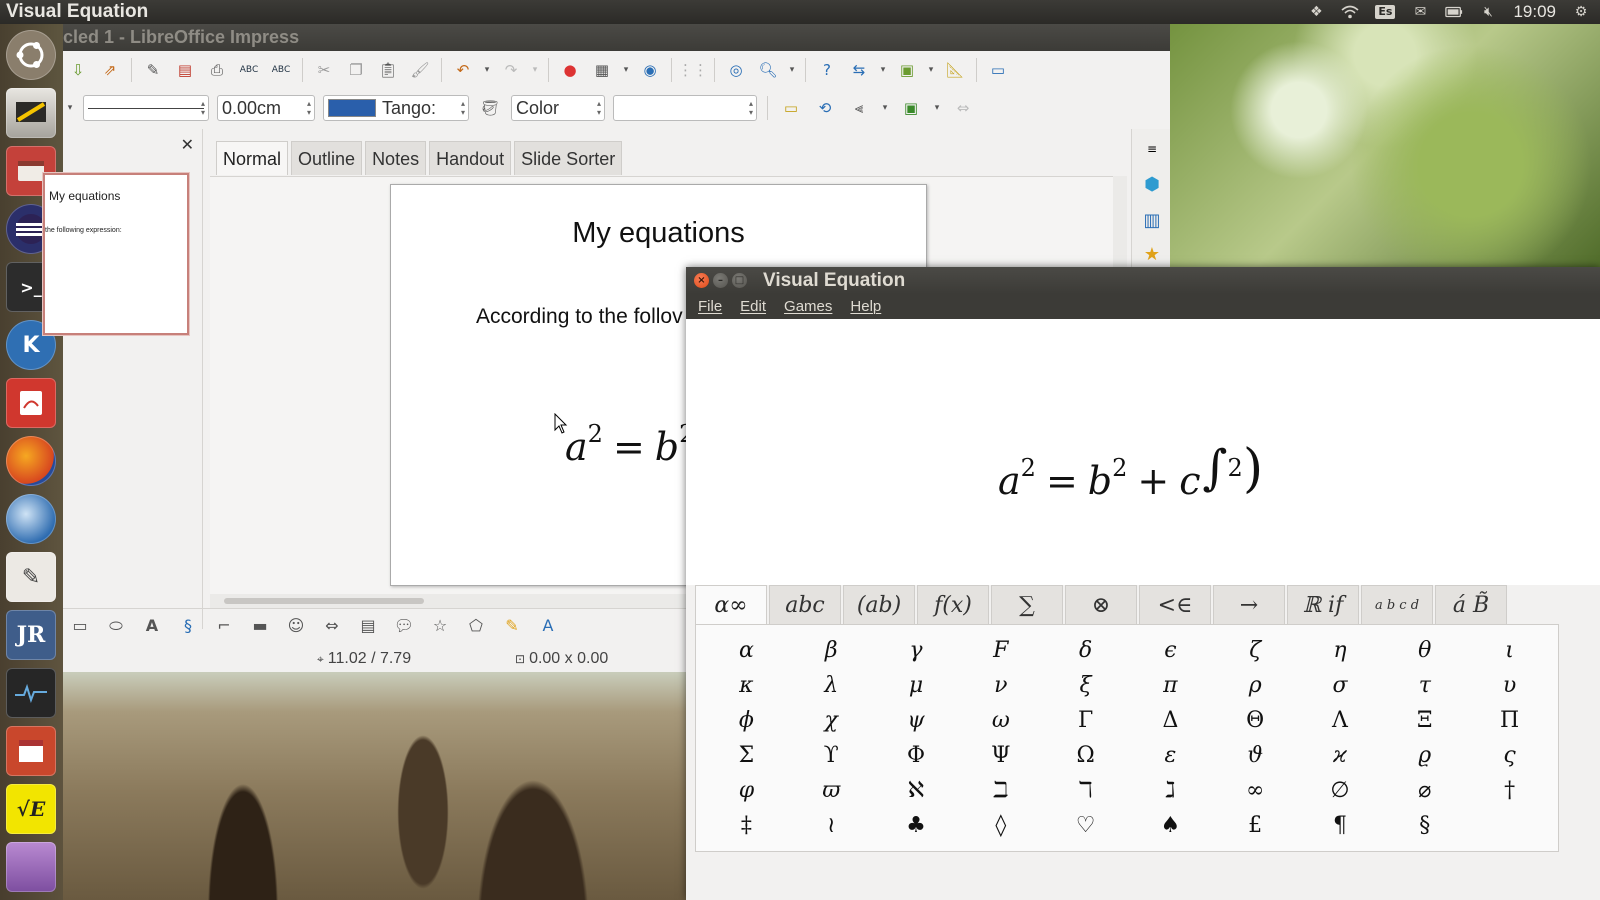 The width and height of the screenshot is (1600, 900). I want to click on menu-file: File, so click(710, 306).